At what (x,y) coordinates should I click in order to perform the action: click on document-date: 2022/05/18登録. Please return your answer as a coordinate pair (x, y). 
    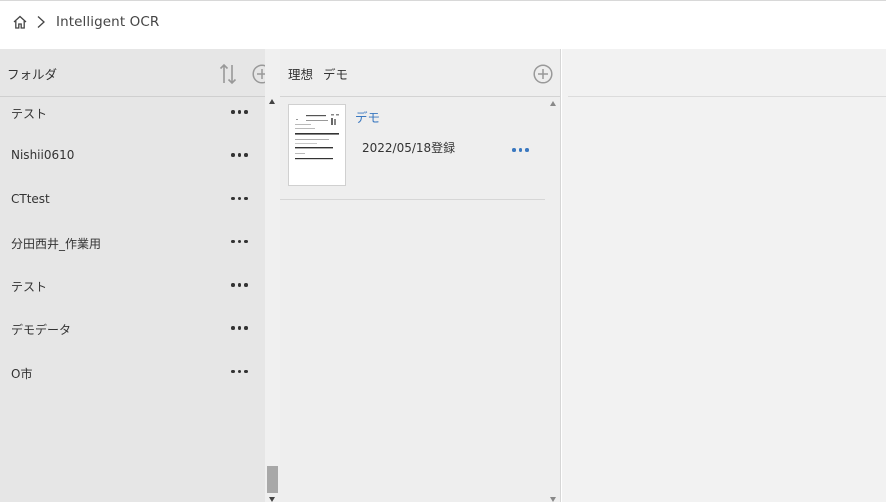
    Looking at the image, I should click on (409, 148).